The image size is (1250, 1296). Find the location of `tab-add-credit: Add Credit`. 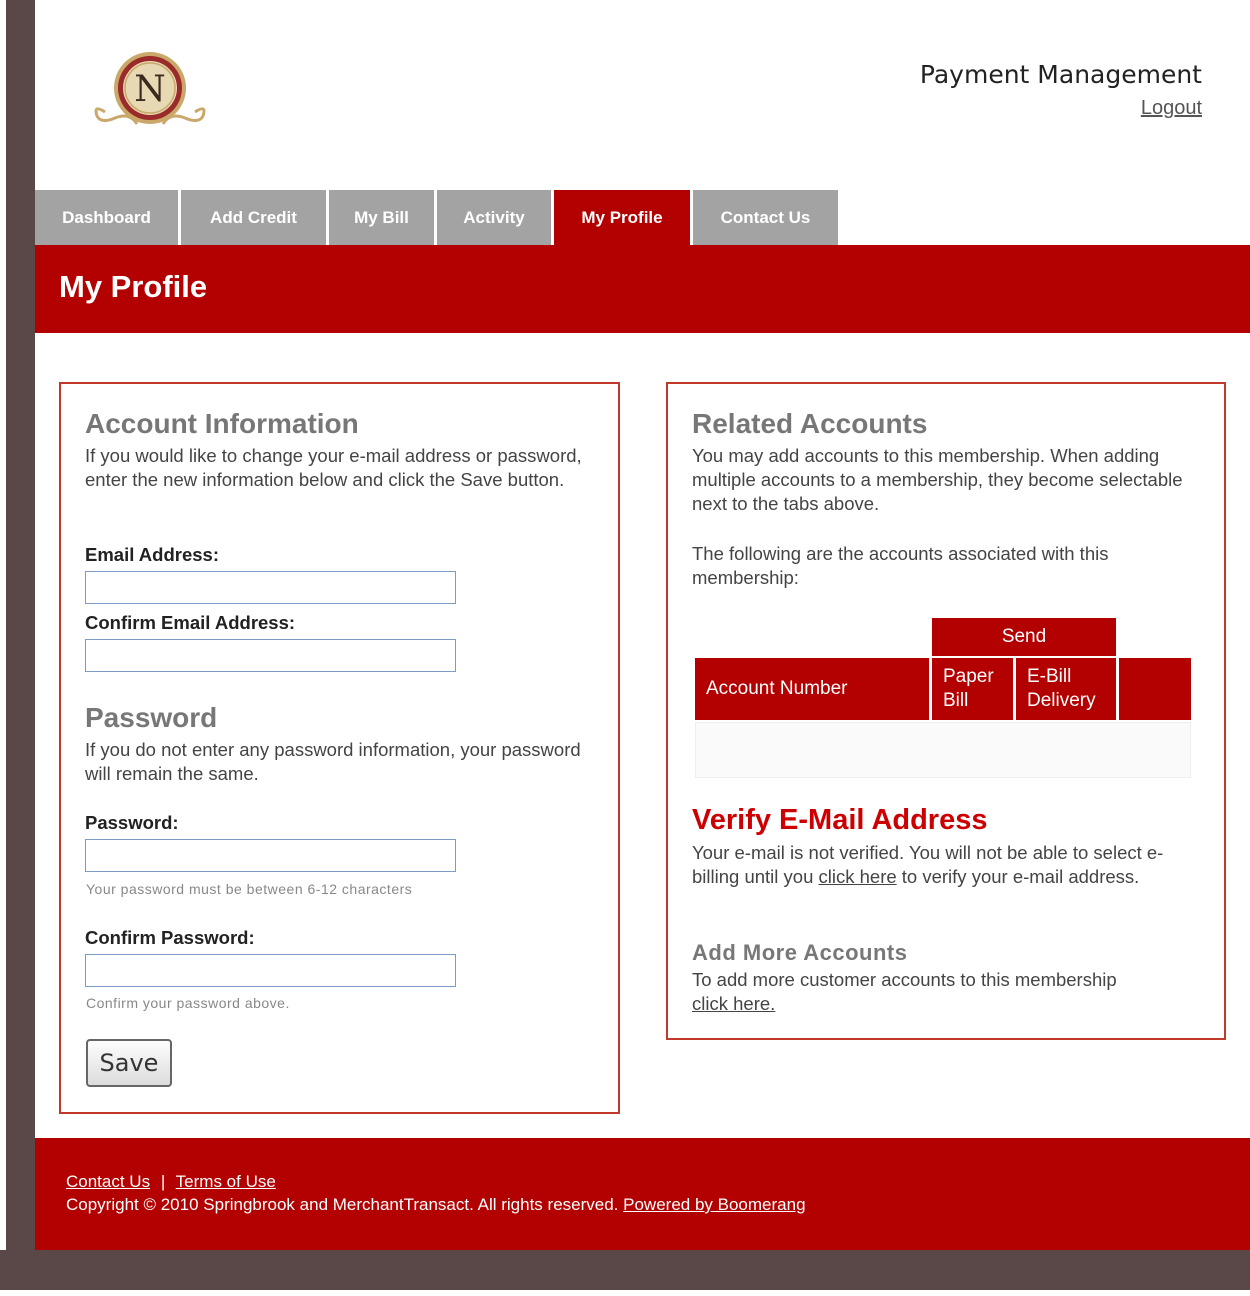

tab-add-credit: Add Credit is located at coordinates (253, 217).